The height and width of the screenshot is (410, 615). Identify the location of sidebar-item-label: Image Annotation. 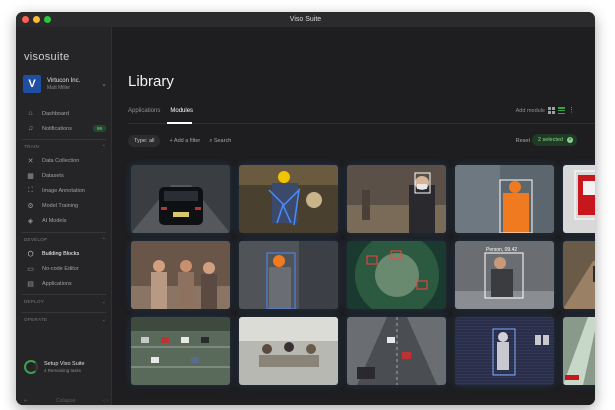
(63, 190).